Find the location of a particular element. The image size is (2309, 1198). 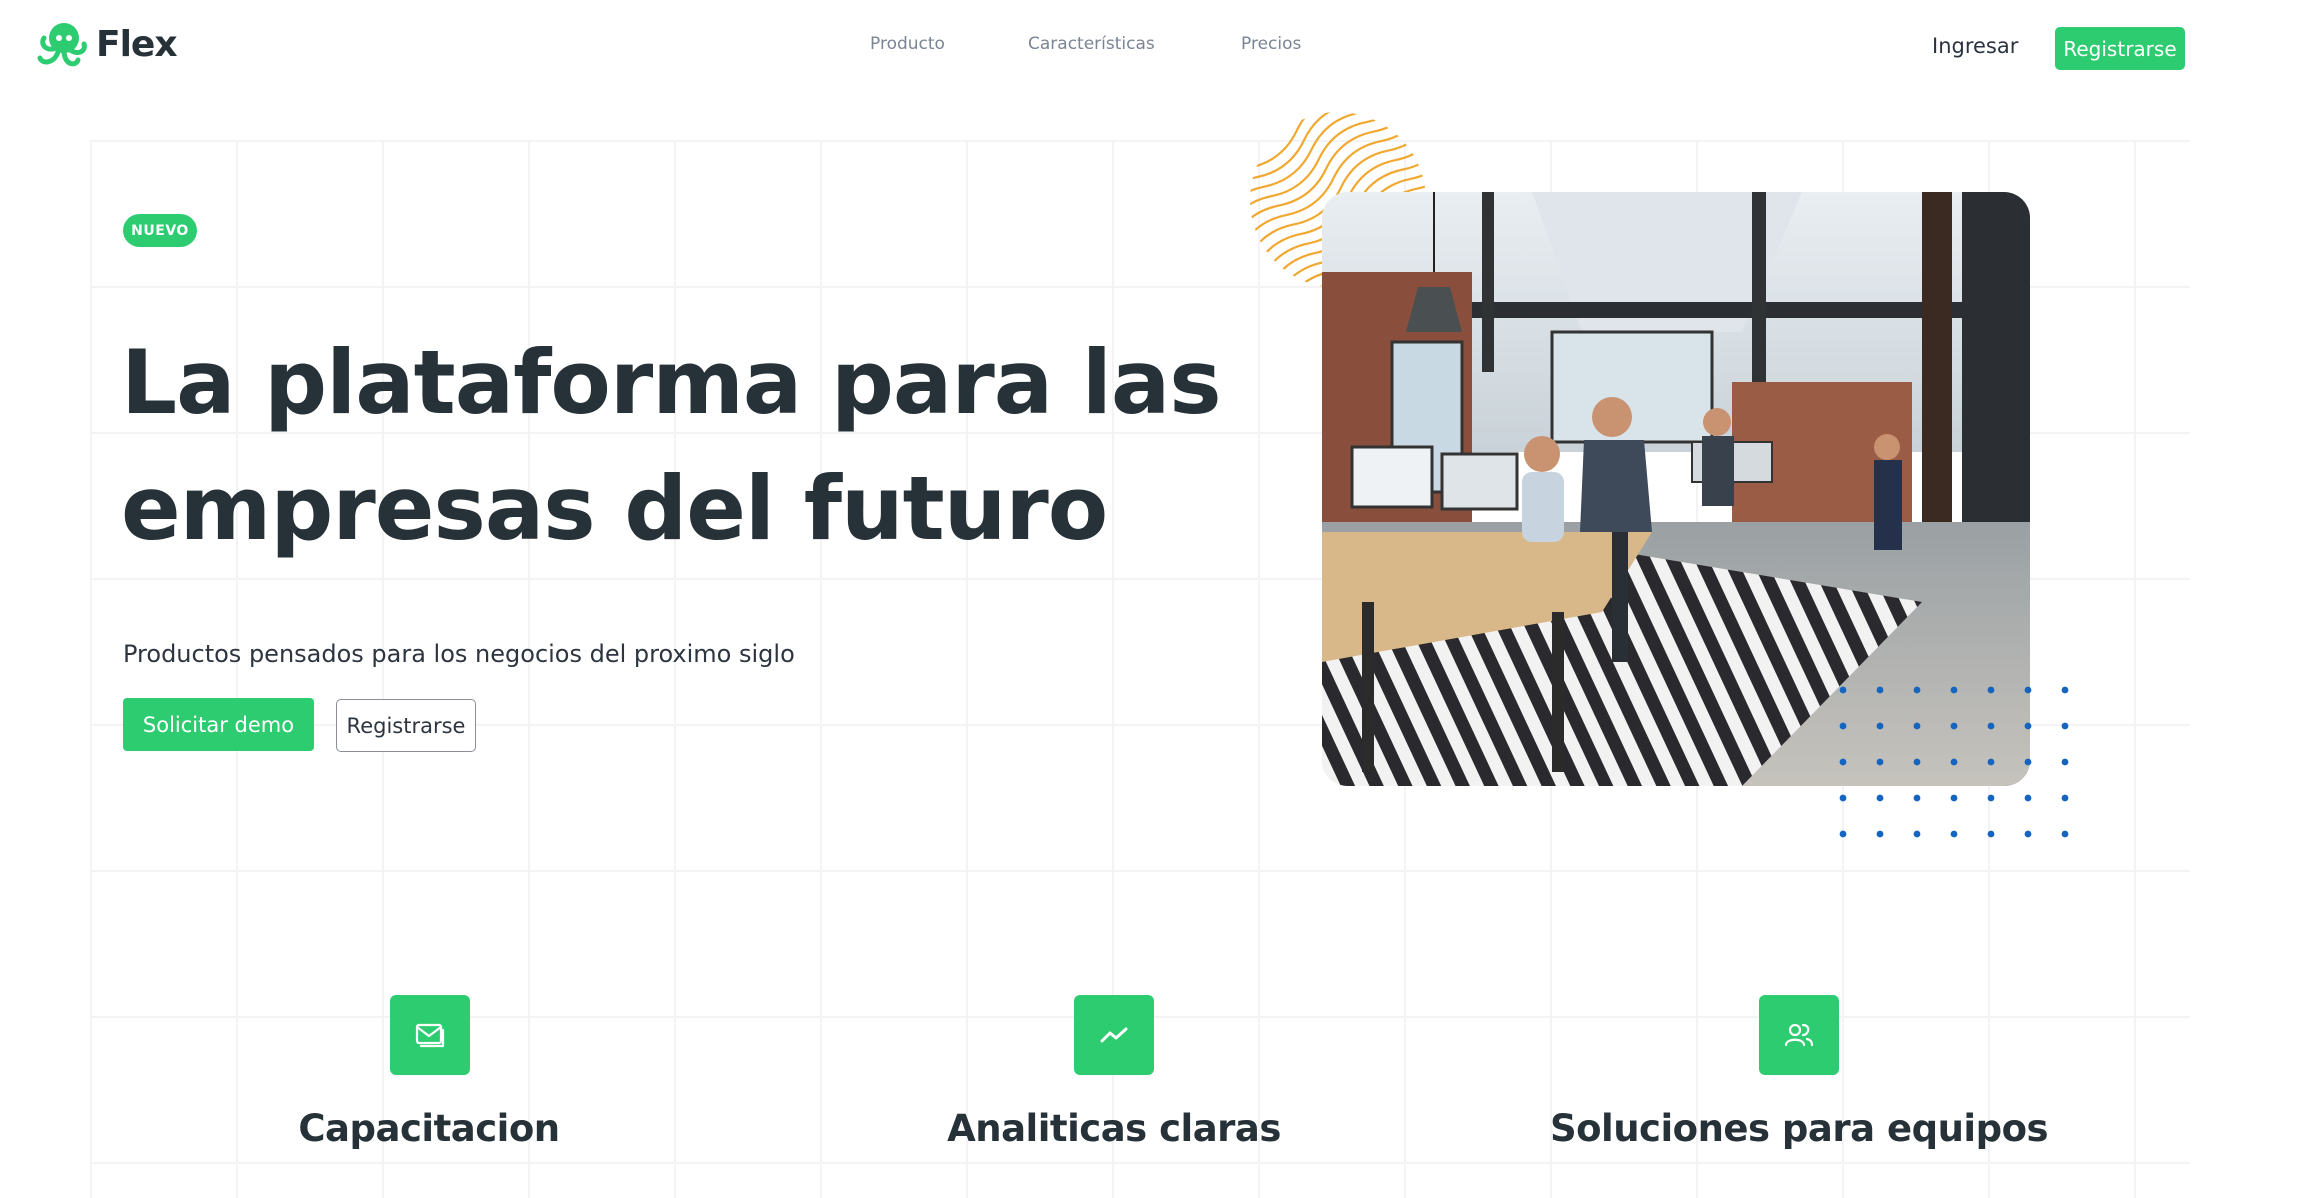

login-link: Ingresar is located at coordinates (1975, 46).